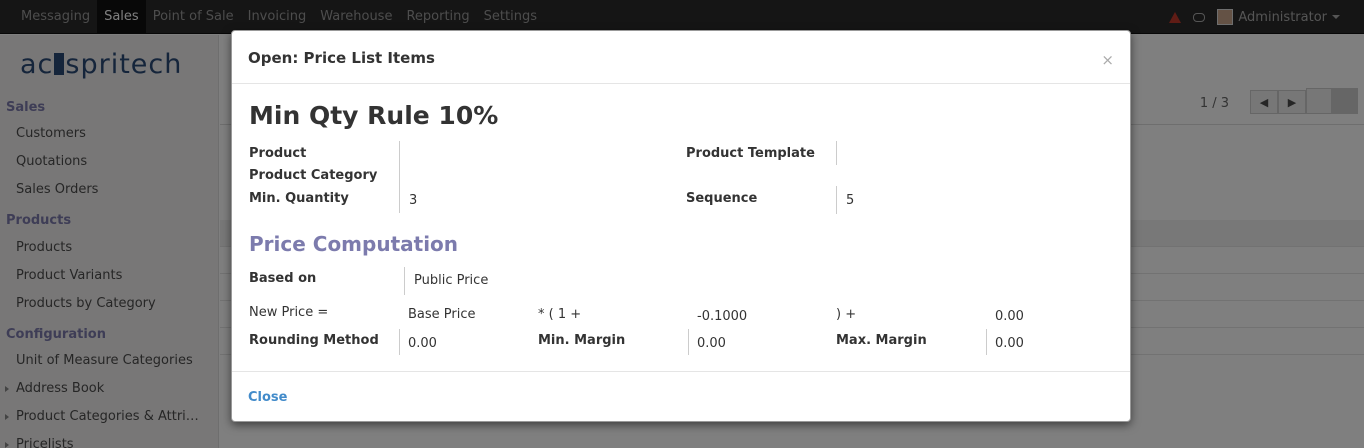  I want to click on product-label: Product, so click(278, 153).